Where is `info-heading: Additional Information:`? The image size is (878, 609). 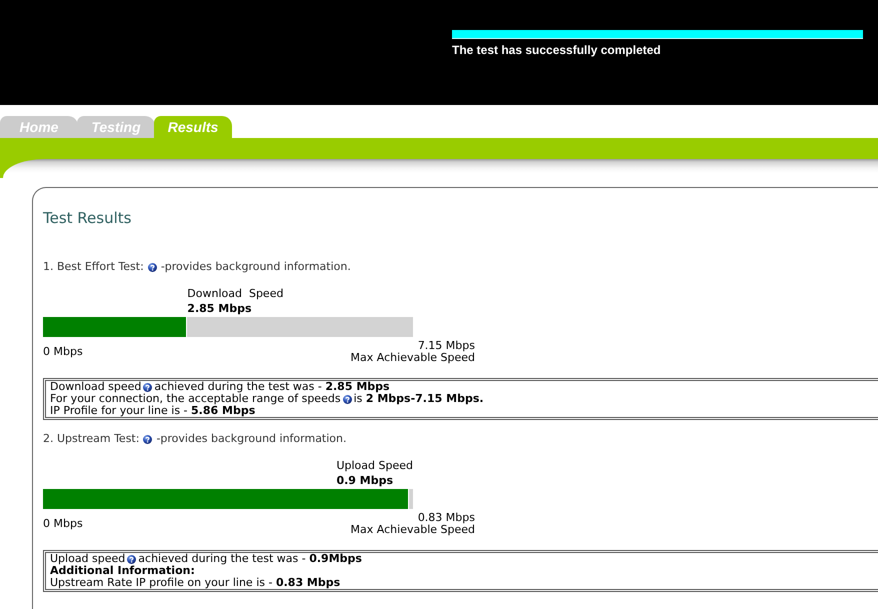
info-heading: Additional Information: is located at coordinates (122, 571).